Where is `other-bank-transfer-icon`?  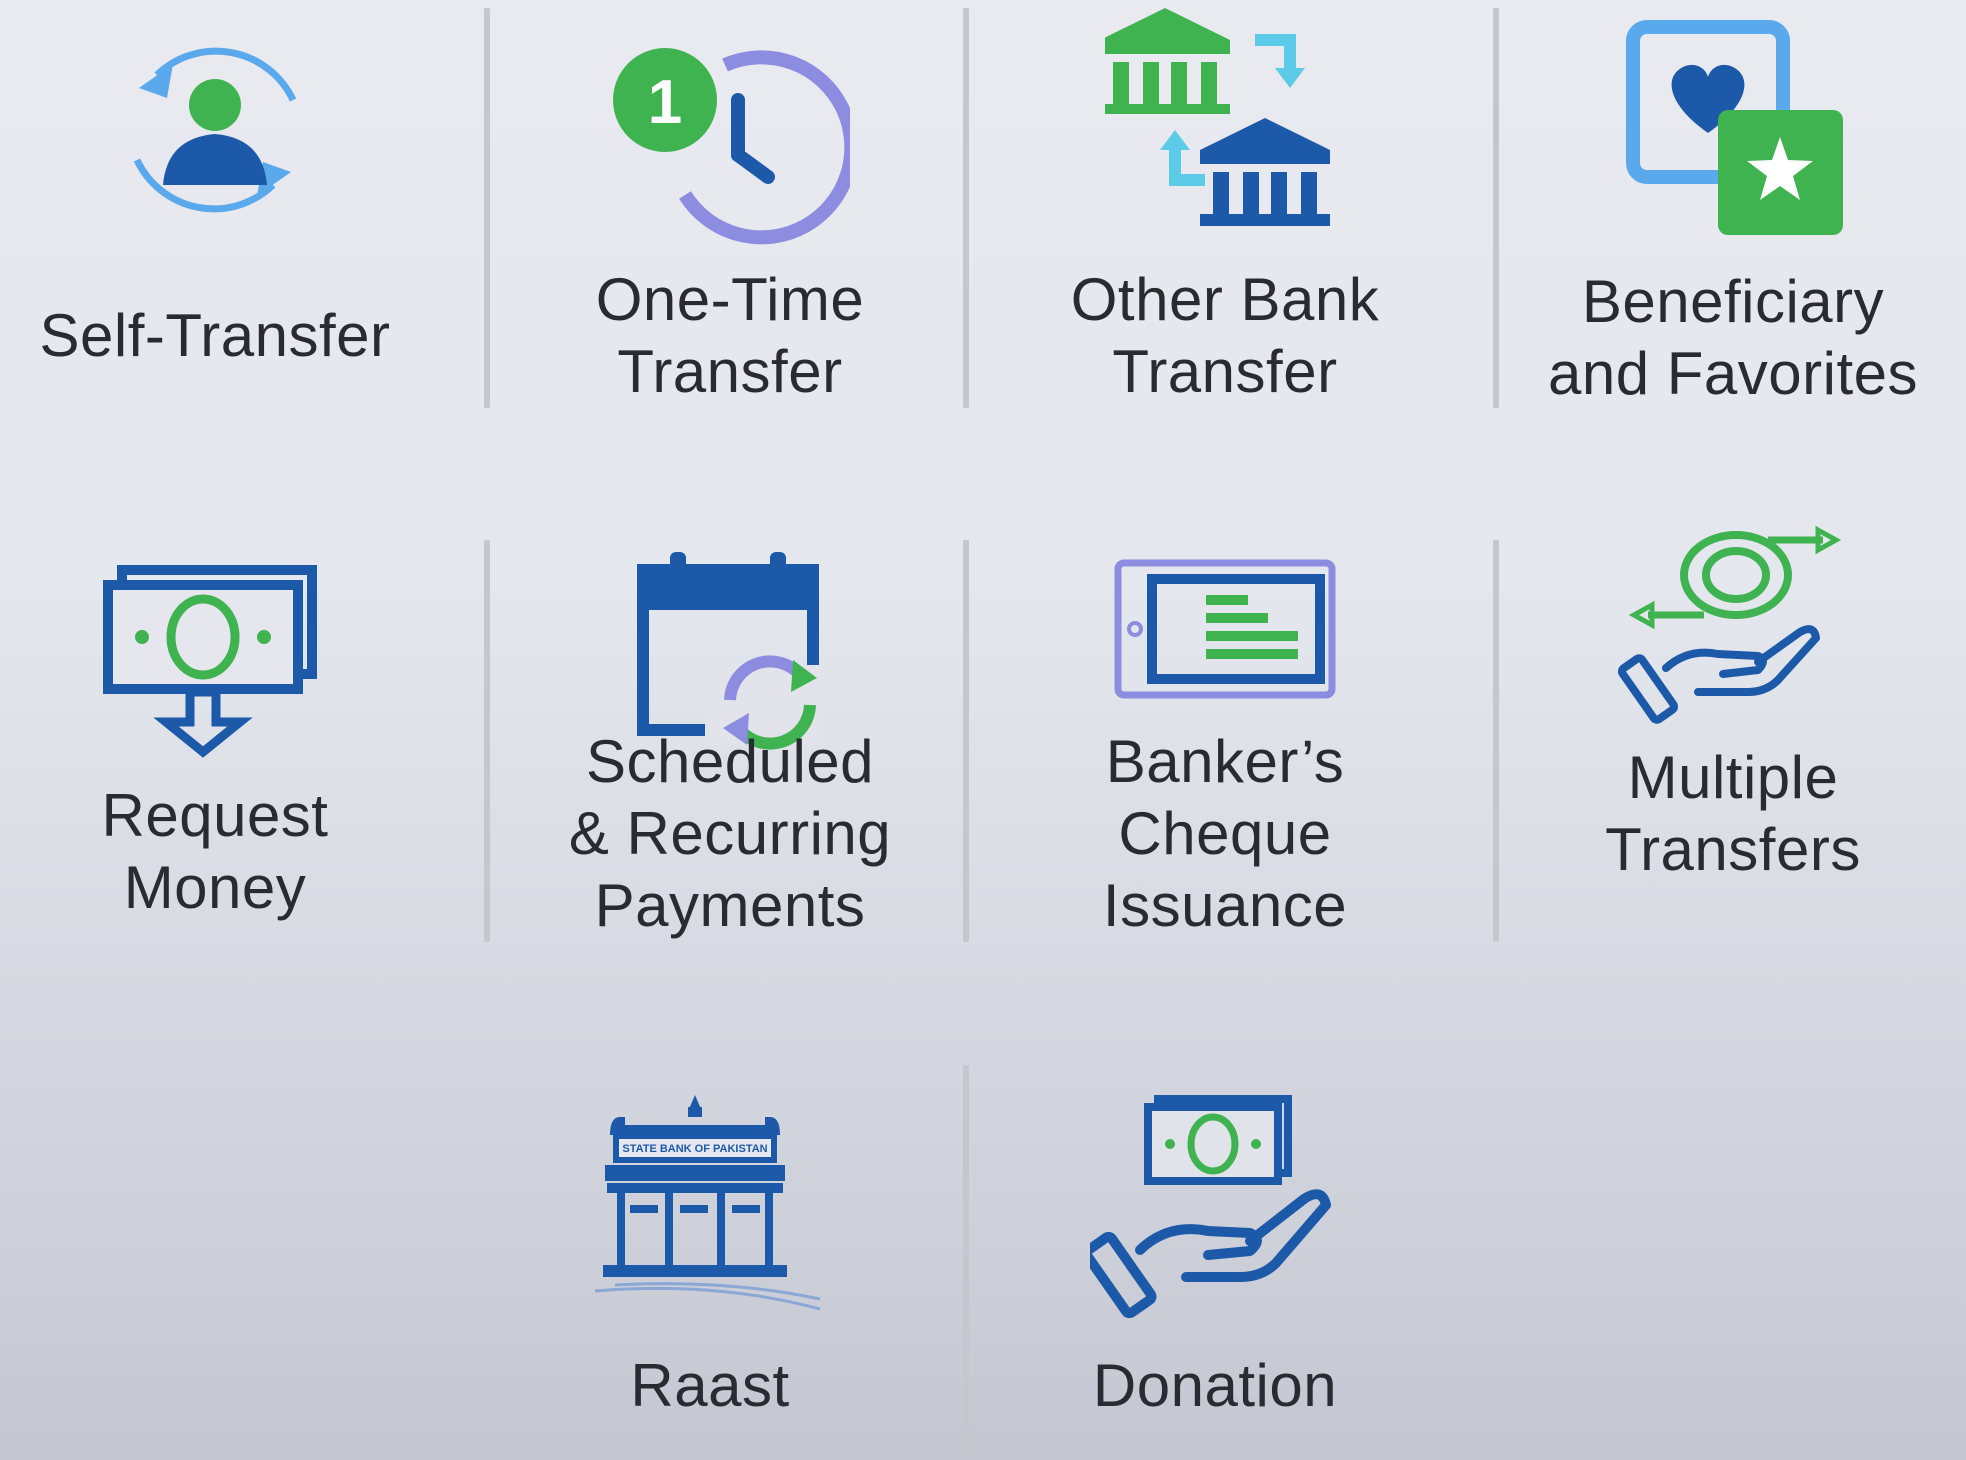
other-bank-transfer-icon is located at coordinates (1217, 117).